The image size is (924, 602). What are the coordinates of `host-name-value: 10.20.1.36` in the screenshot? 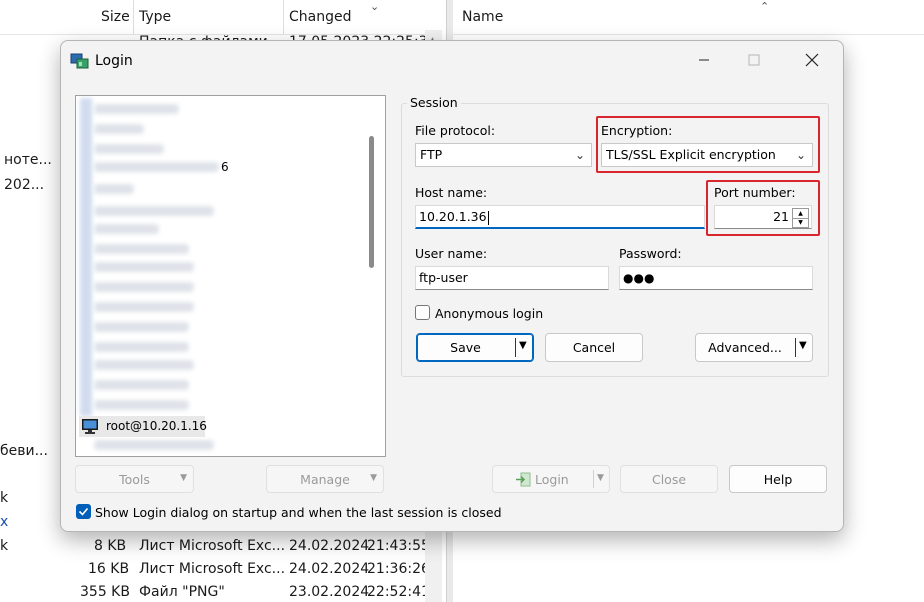 It's located at (453, 216).